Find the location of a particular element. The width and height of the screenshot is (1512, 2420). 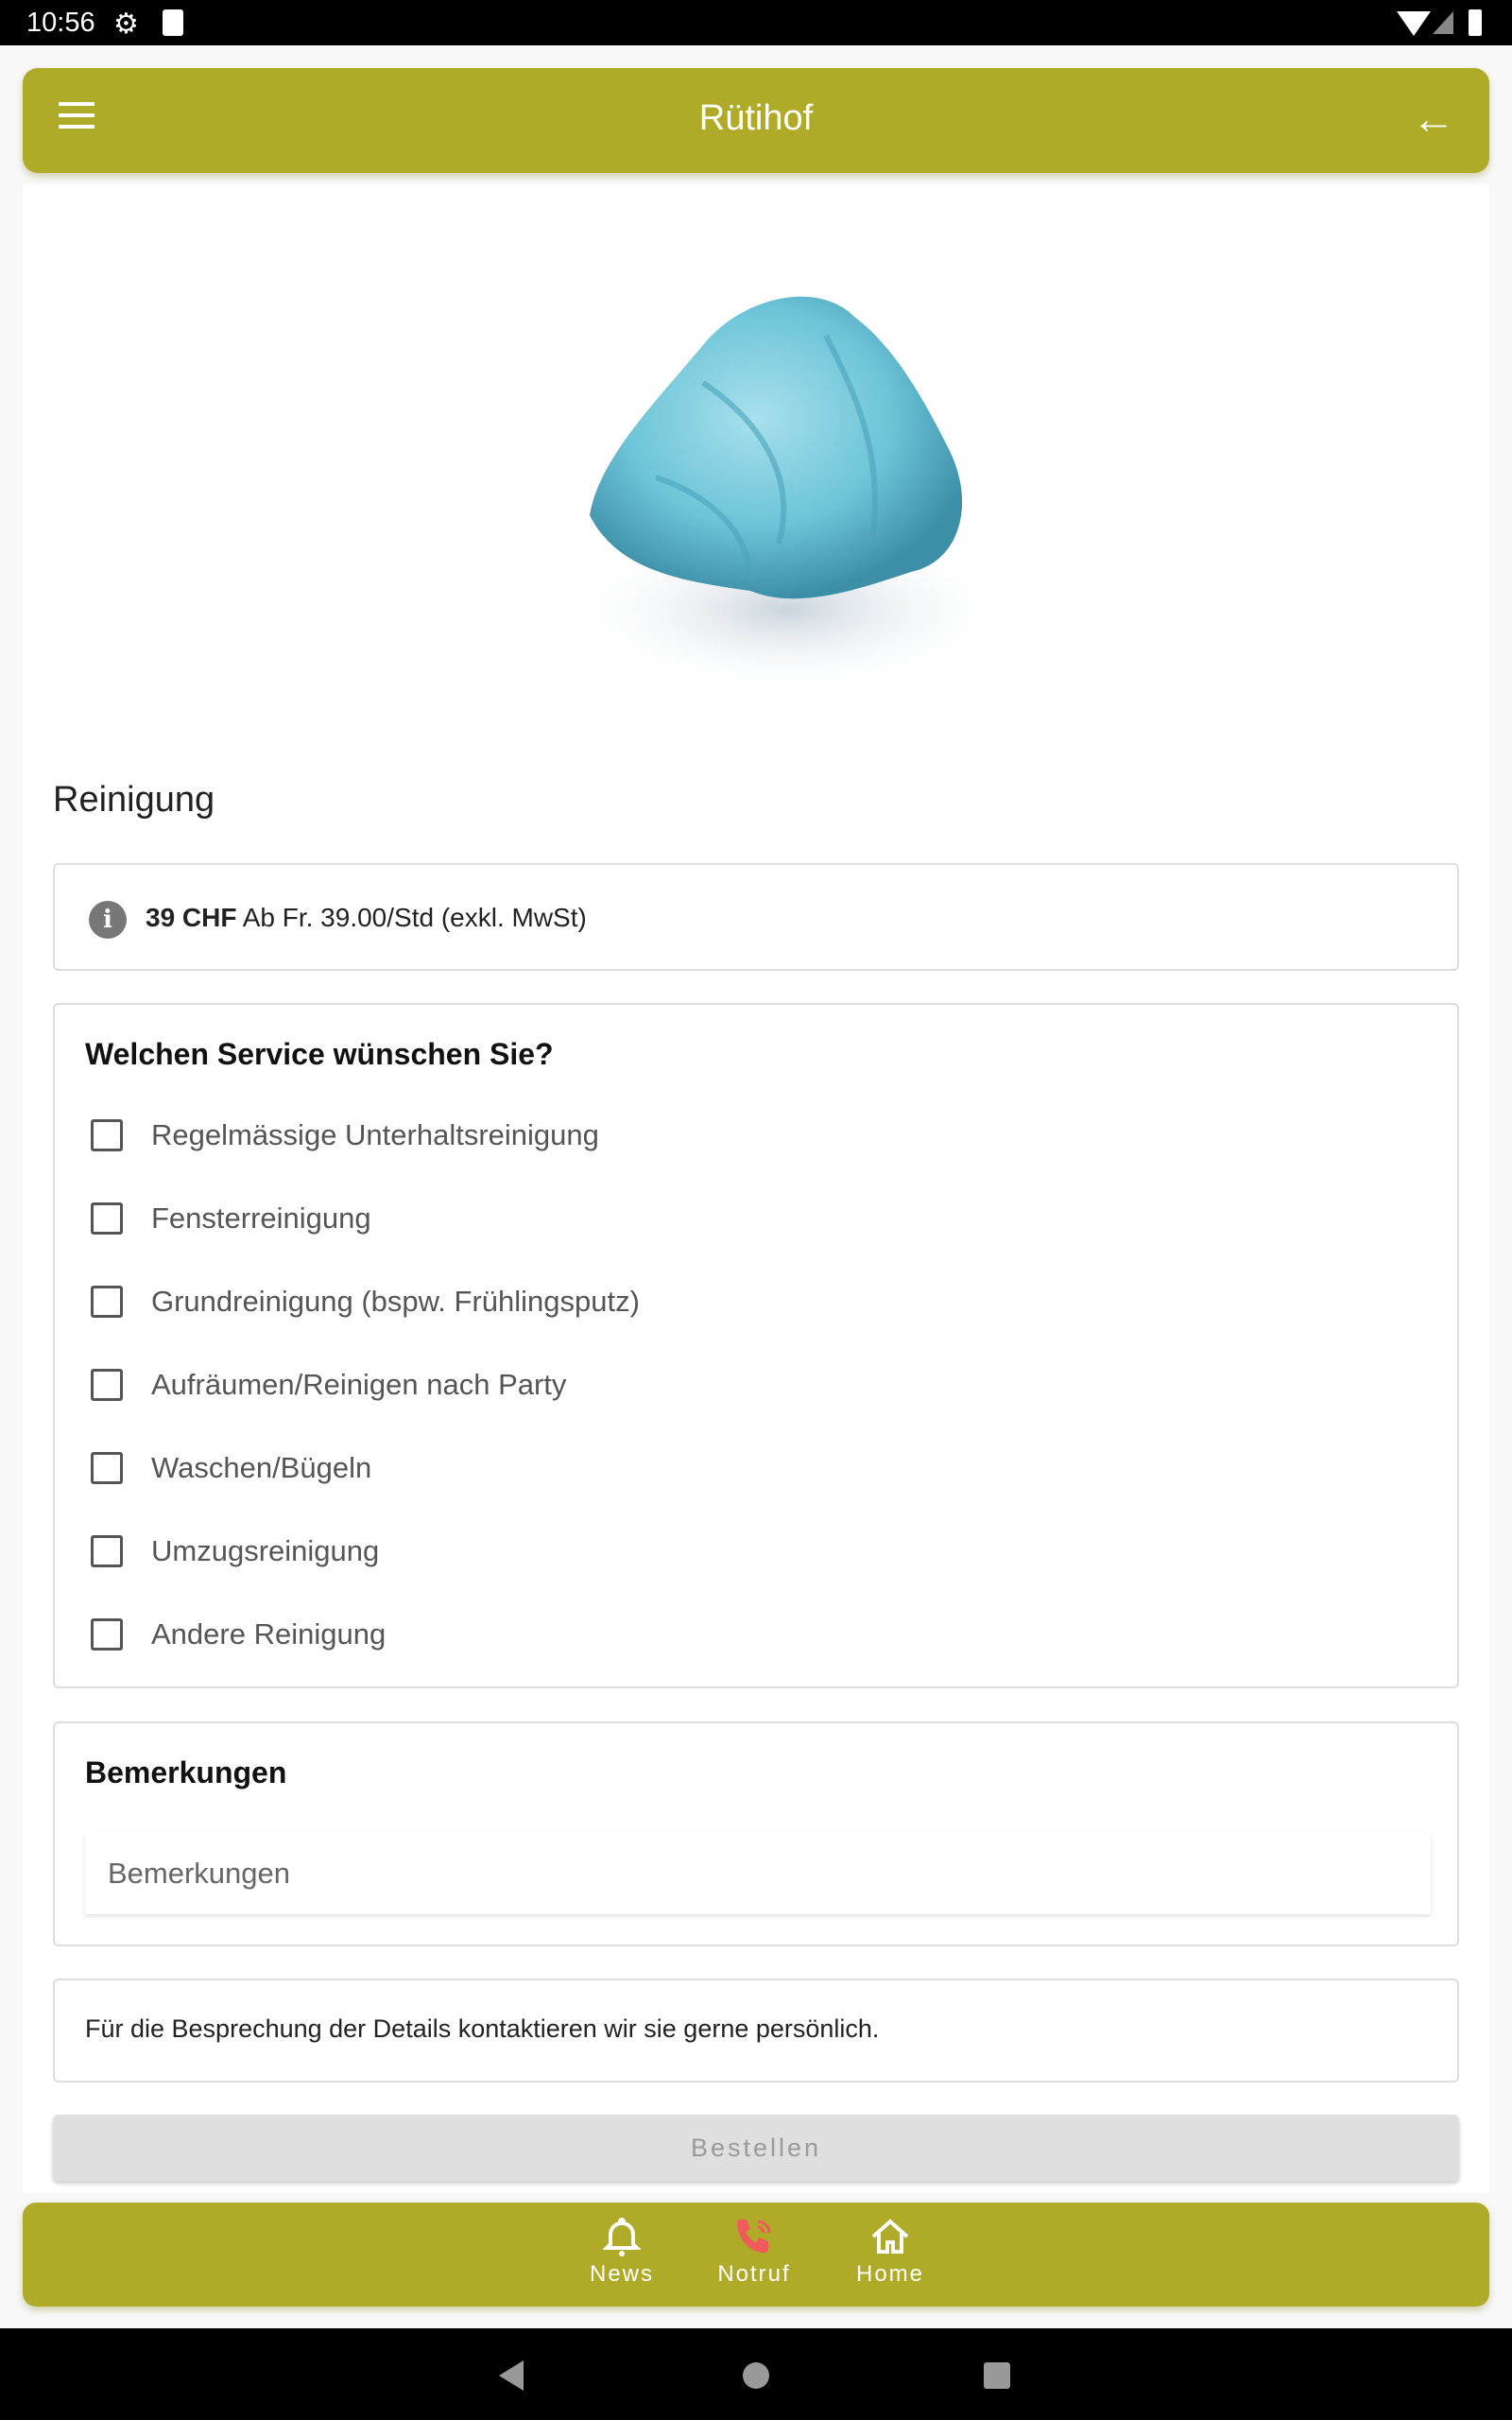

system-home-icon is located at coordinates (756, 2375).